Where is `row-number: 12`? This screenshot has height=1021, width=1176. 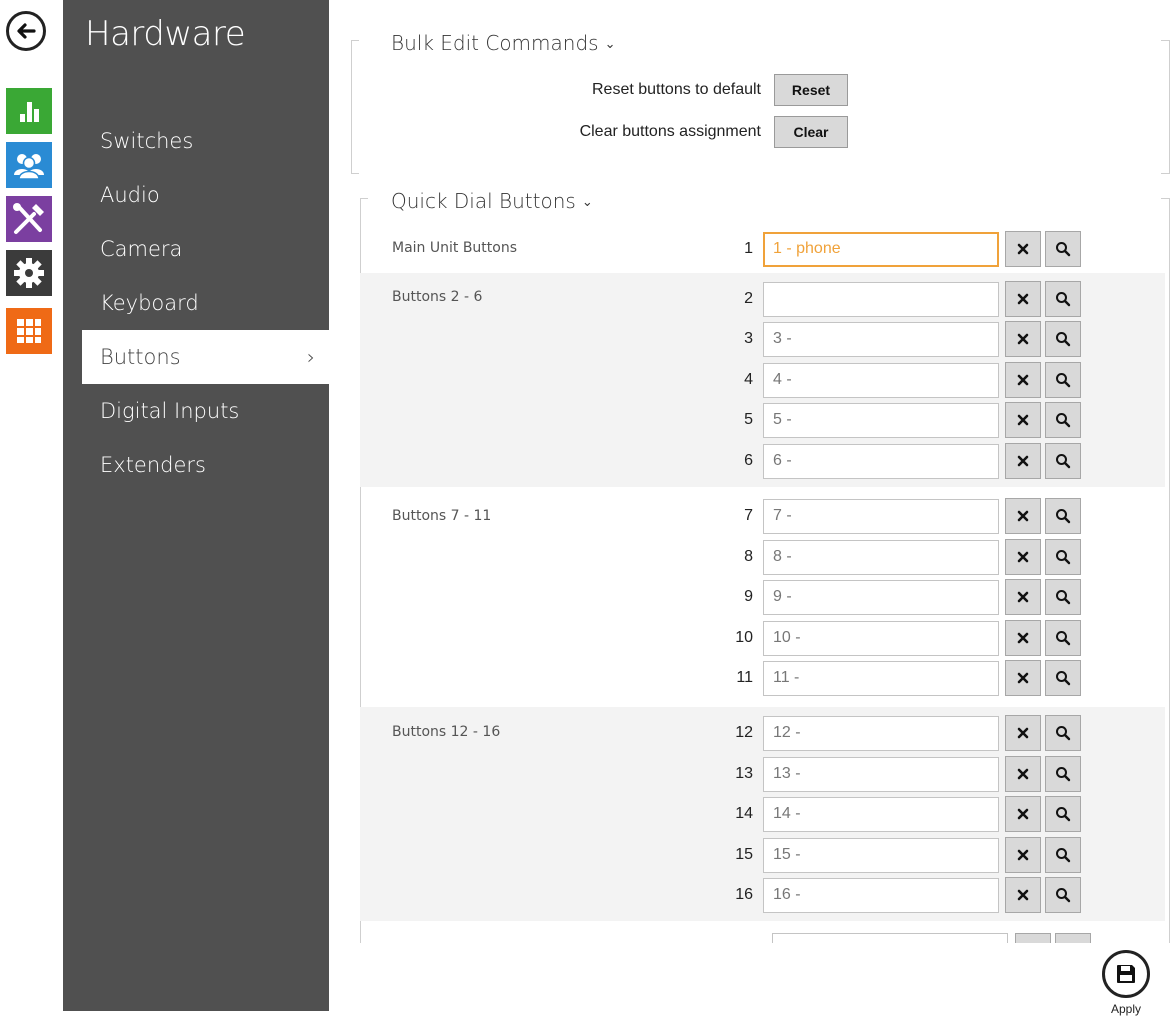
row-number: 12 is located at coordinates (744, 732).